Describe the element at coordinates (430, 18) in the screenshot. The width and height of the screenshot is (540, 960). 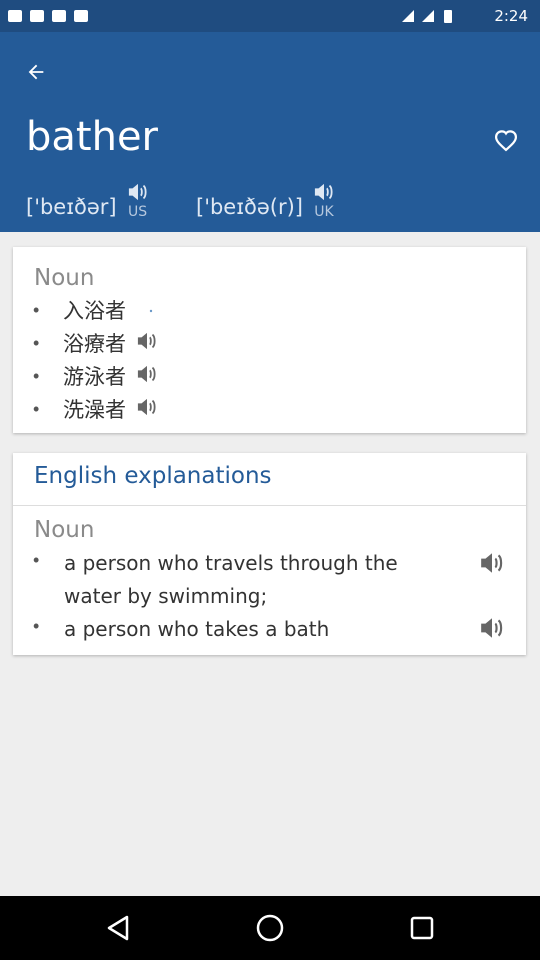
I see `system-icons` at that location.